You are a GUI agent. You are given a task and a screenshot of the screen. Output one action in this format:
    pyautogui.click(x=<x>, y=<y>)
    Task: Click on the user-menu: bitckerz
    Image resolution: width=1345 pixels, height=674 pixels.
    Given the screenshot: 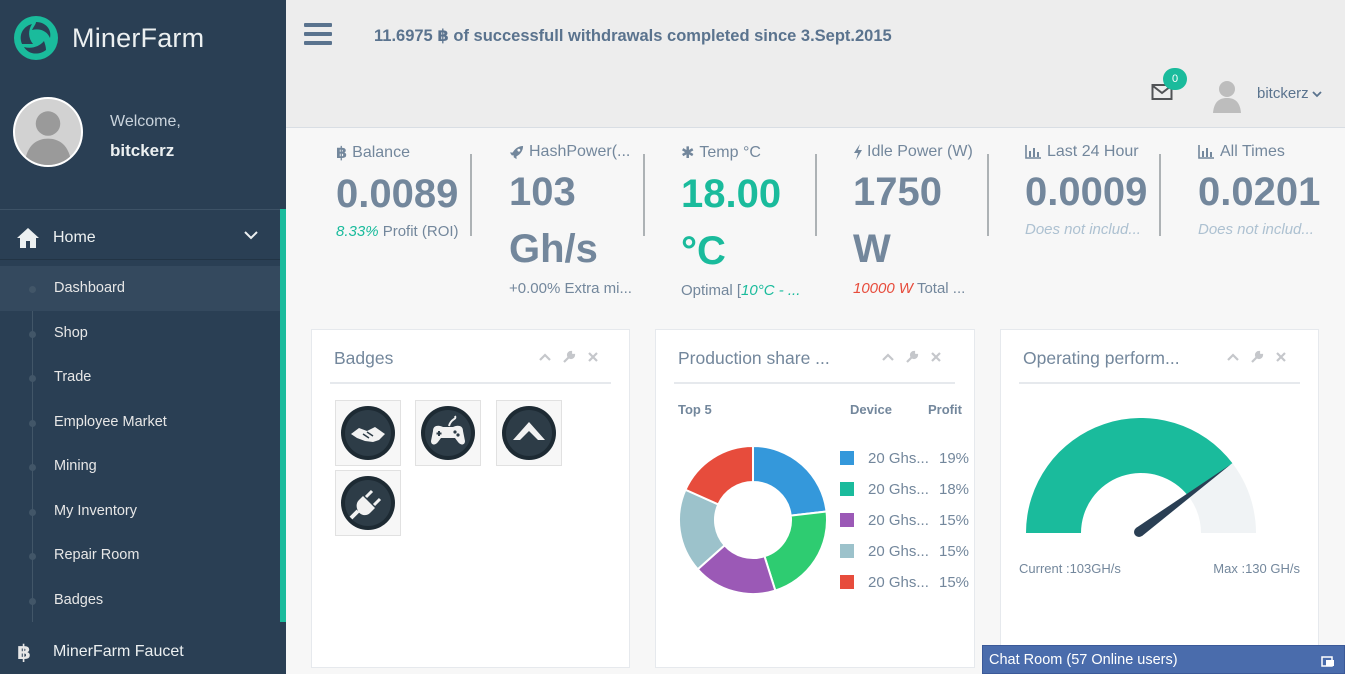 What is the action you would take?
    pyautogui.click(x=1289, y=93)
    